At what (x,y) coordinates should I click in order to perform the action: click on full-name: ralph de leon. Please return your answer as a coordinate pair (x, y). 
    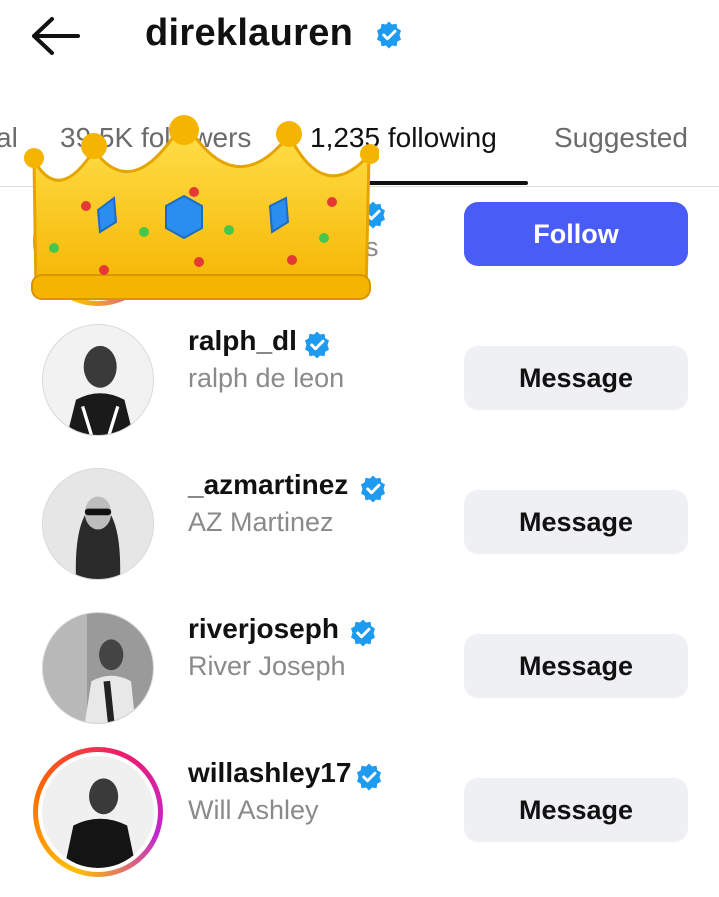
    Looking at the image, I should click on (266, 378).